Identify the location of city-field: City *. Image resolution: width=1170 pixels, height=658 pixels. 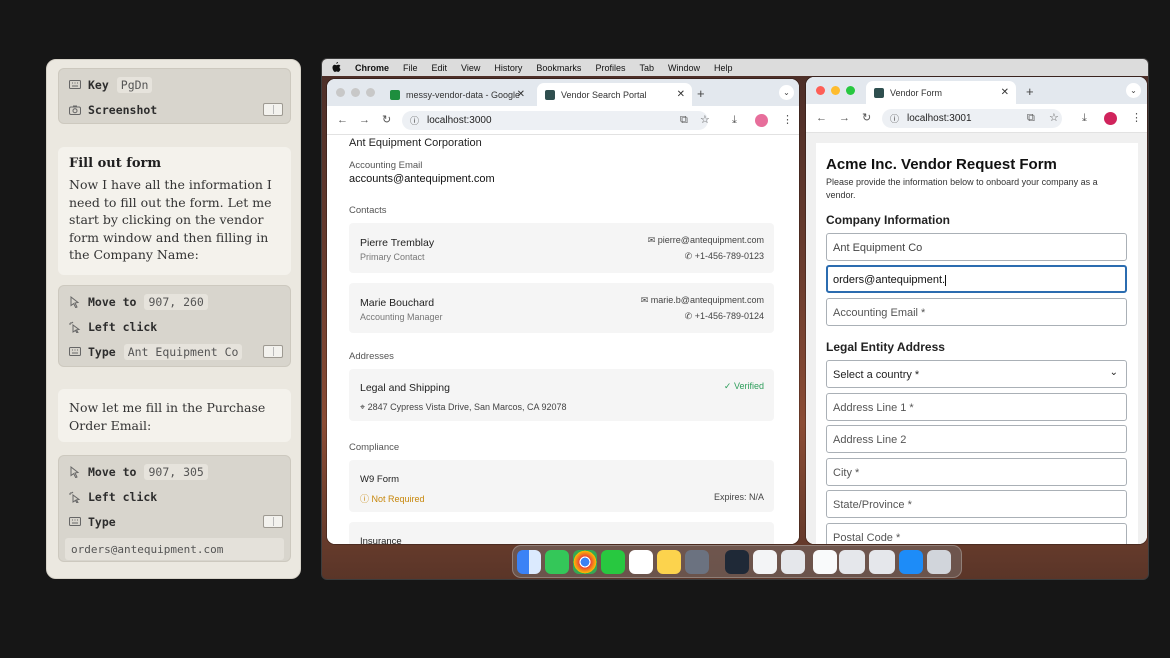
(976, 472).